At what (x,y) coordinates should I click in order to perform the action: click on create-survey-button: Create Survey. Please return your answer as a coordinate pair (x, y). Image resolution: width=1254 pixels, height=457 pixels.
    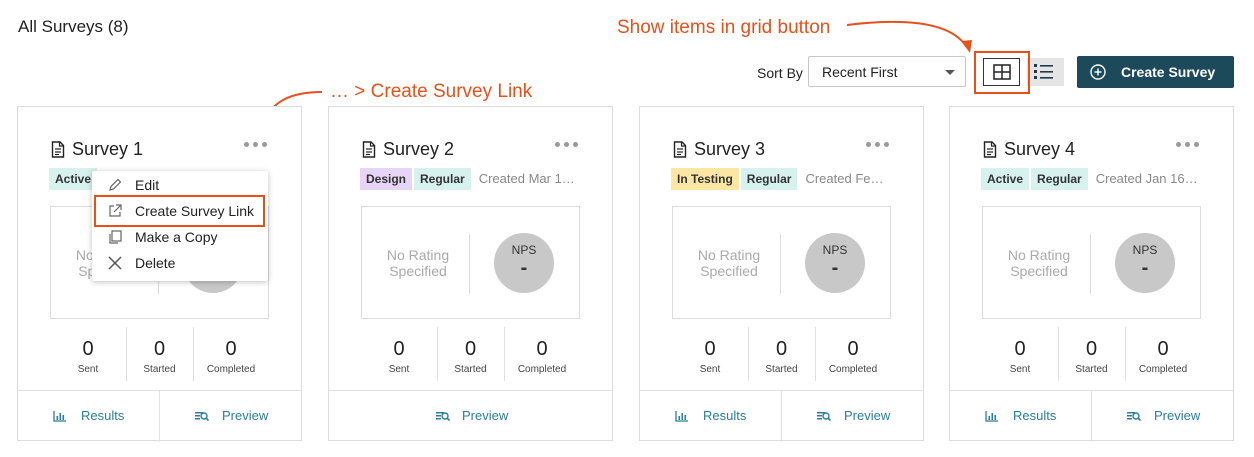
    Looking at the image, I should click on (1155, 72).